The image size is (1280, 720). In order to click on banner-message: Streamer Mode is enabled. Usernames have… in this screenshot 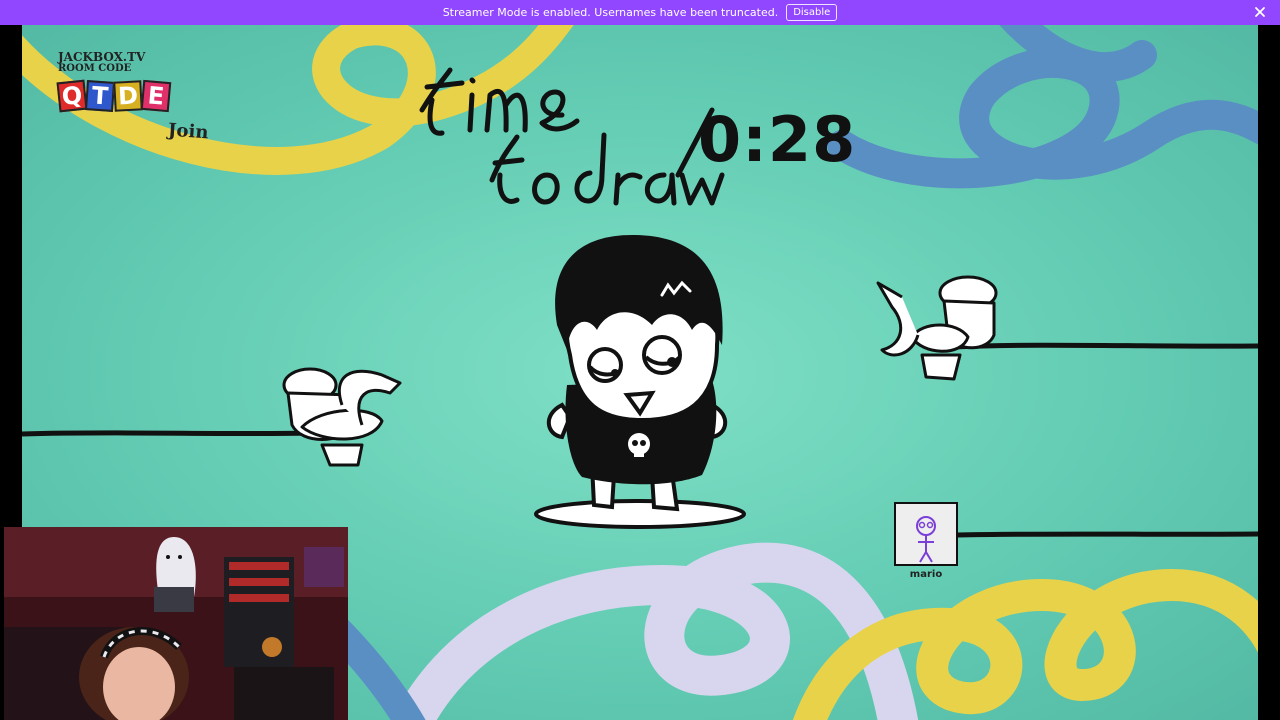, I will do `click(610, 12)`.